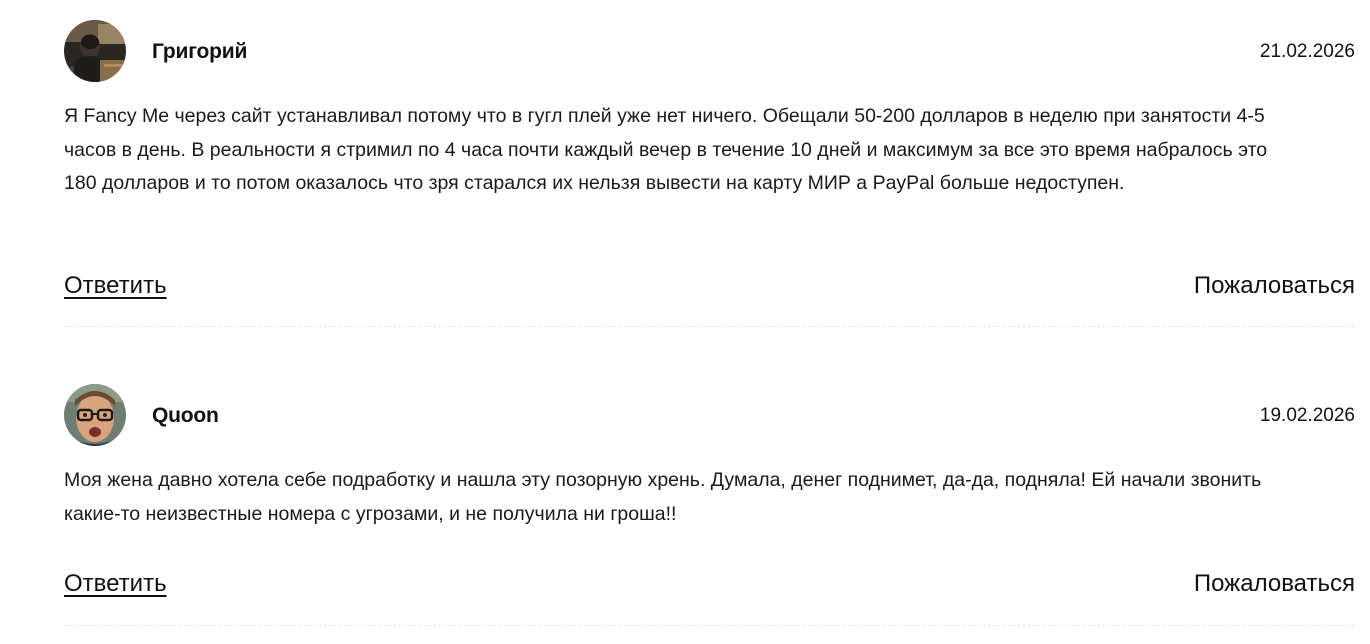 This screenshot has width=1370, height=644. Describe the element at coordinates (709, 52) in the screenshot. I see `comment-header: Григорий 21.02.2026` at that location.